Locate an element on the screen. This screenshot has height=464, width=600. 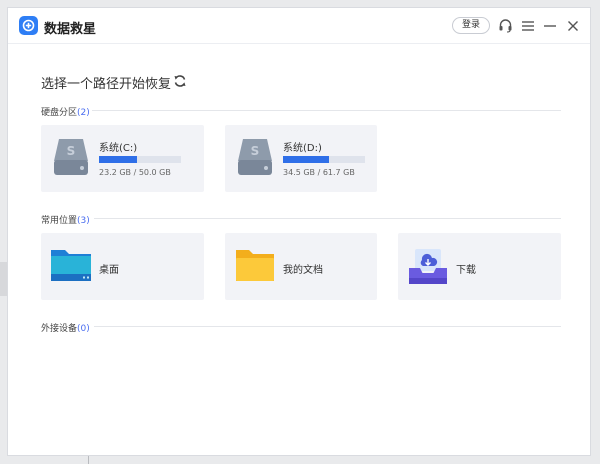
drive-size: 34.5 GB / 61.7 GB is located at coordinates (319, 172).